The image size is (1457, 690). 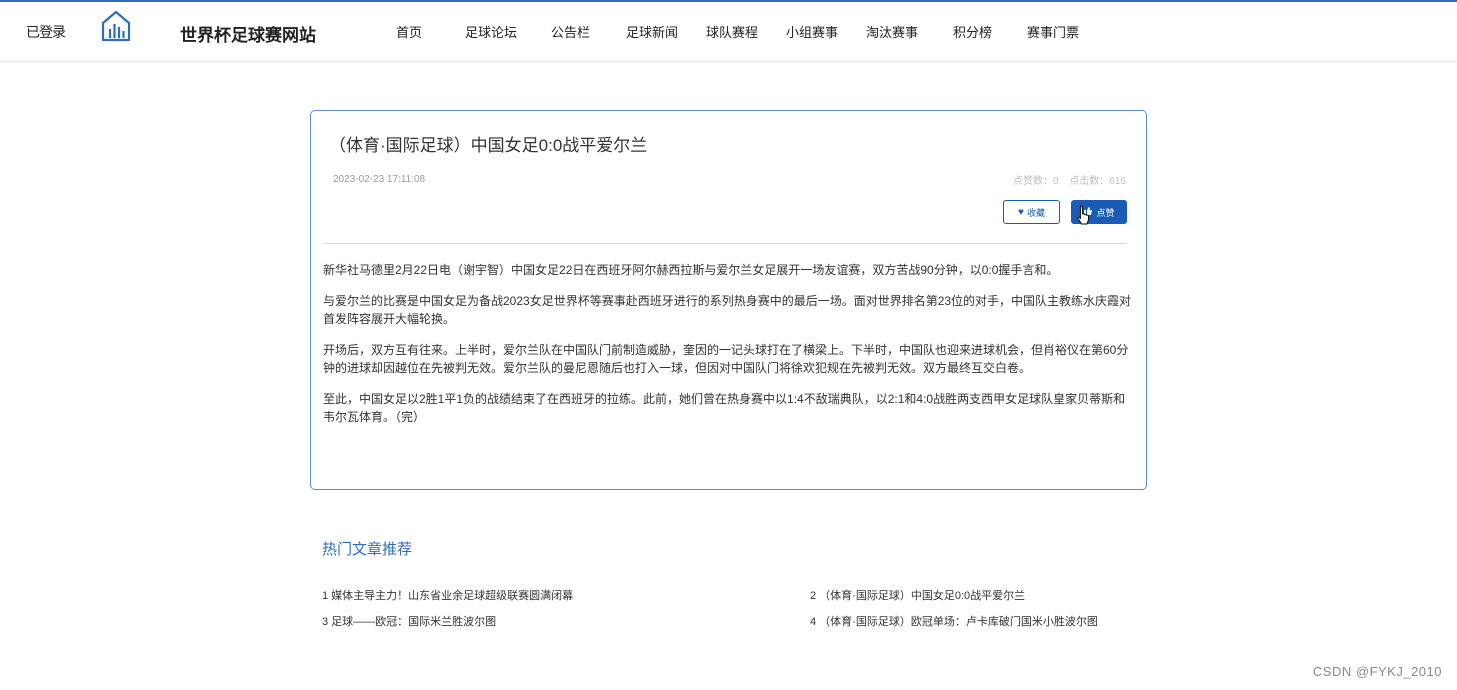 What do you see at coordinates (1083, 215) in the screenshot?
I see `mouse-pointer-icon` at bounding box center [1083, 215].